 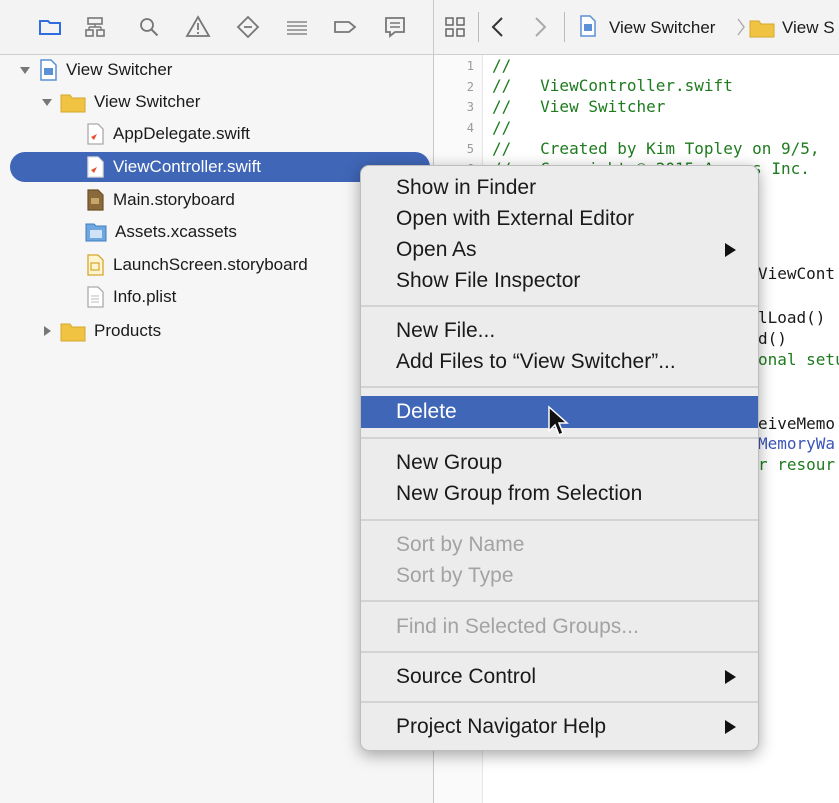 What do you see at coordinates (455, 27) in the screenshot?
I see `grid-icon` at bounding box center [455, 27].